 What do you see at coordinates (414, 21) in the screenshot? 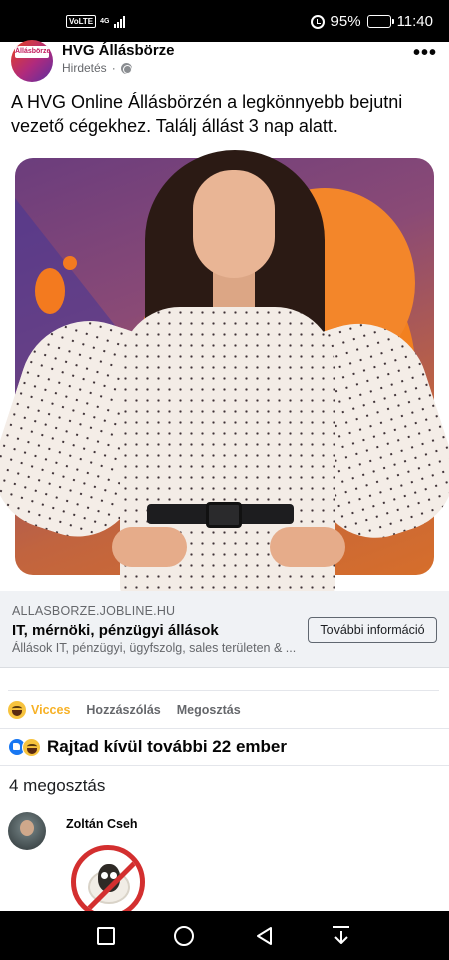
I see `clock: 11:40` at bounding box center [414, 21].